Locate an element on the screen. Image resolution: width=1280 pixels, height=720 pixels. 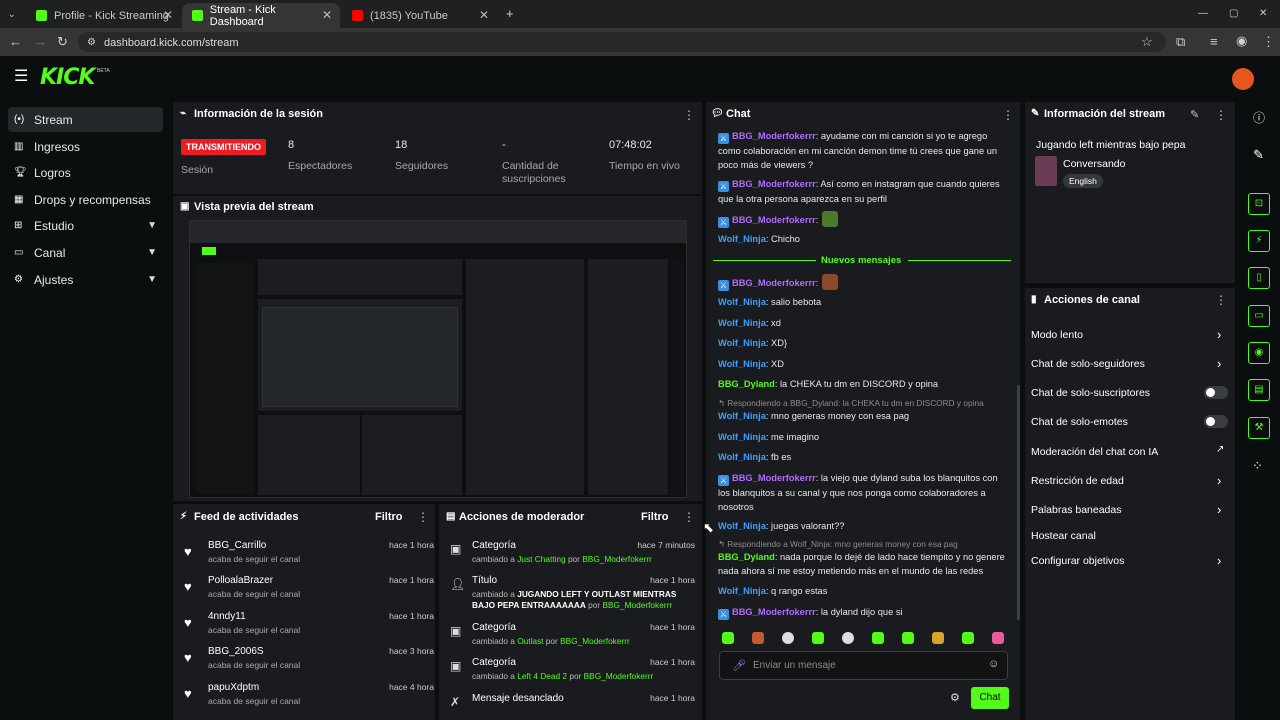
bolt-icon: ⚡︎ is located at coordinates (1259, 241).